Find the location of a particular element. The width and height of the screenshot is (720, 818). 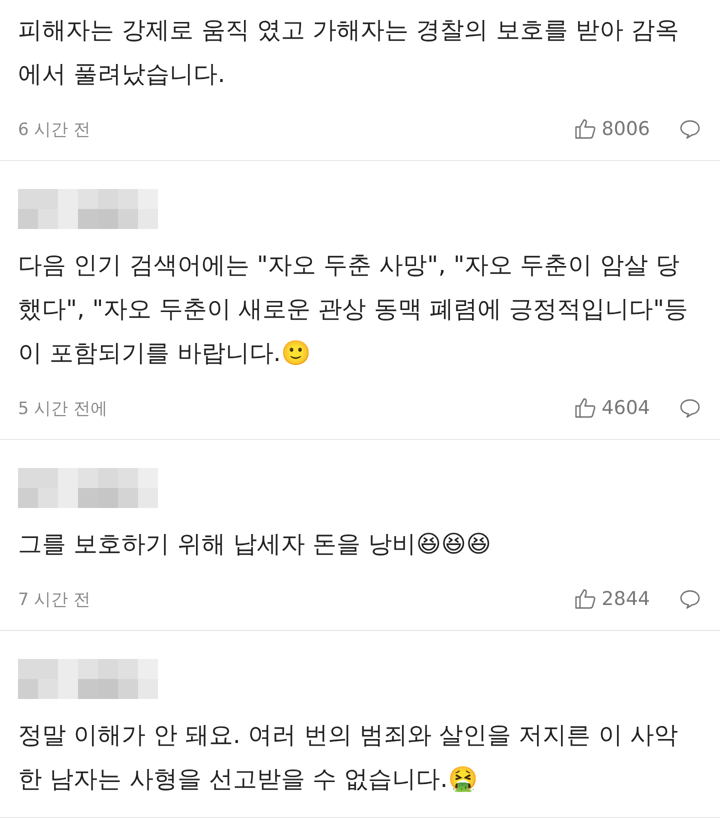

comment-text: 피해자는 강제로 움직 였고 가해자는 경찰의 보호를 받아 감옥에서 풀려났습니다. is located at coordinates (349, 52).